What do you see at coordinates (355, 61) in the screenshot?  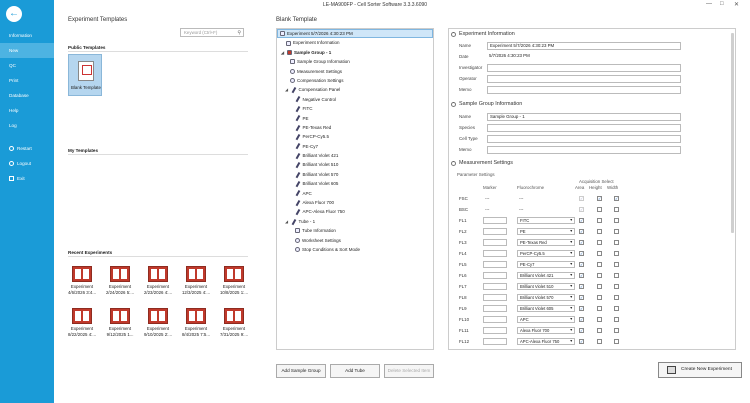 I see `tree-node-sample-group-info: Sample Group Information` at bounding box center [355, 61].